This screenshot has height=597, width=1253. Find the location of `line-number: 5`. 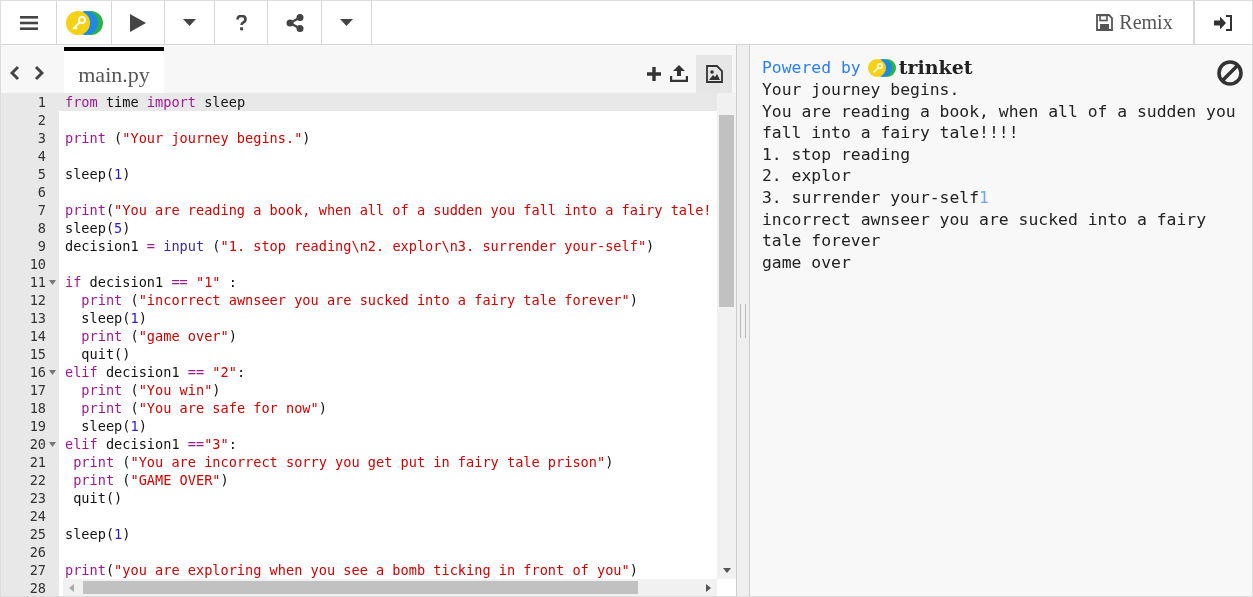

line-number: 5 is located at coordinates (41, 174).